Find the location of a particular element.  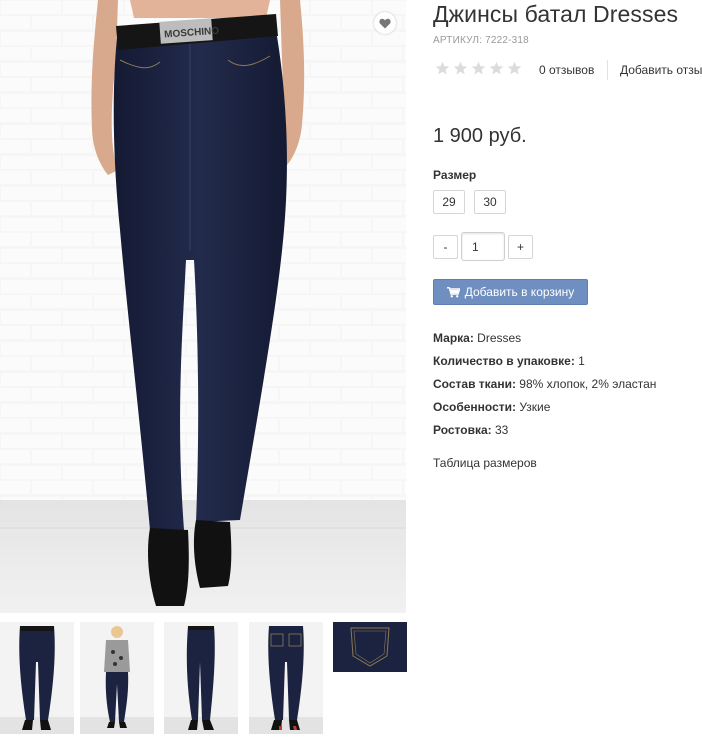

quantity-stepper: - + is located at coordinates (488, 246).